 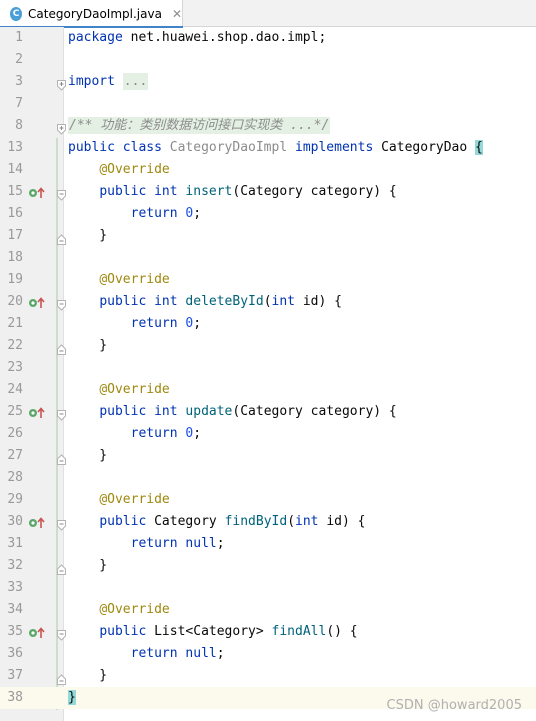 I want to click on line-number: 28, so click(x=15, y=477).